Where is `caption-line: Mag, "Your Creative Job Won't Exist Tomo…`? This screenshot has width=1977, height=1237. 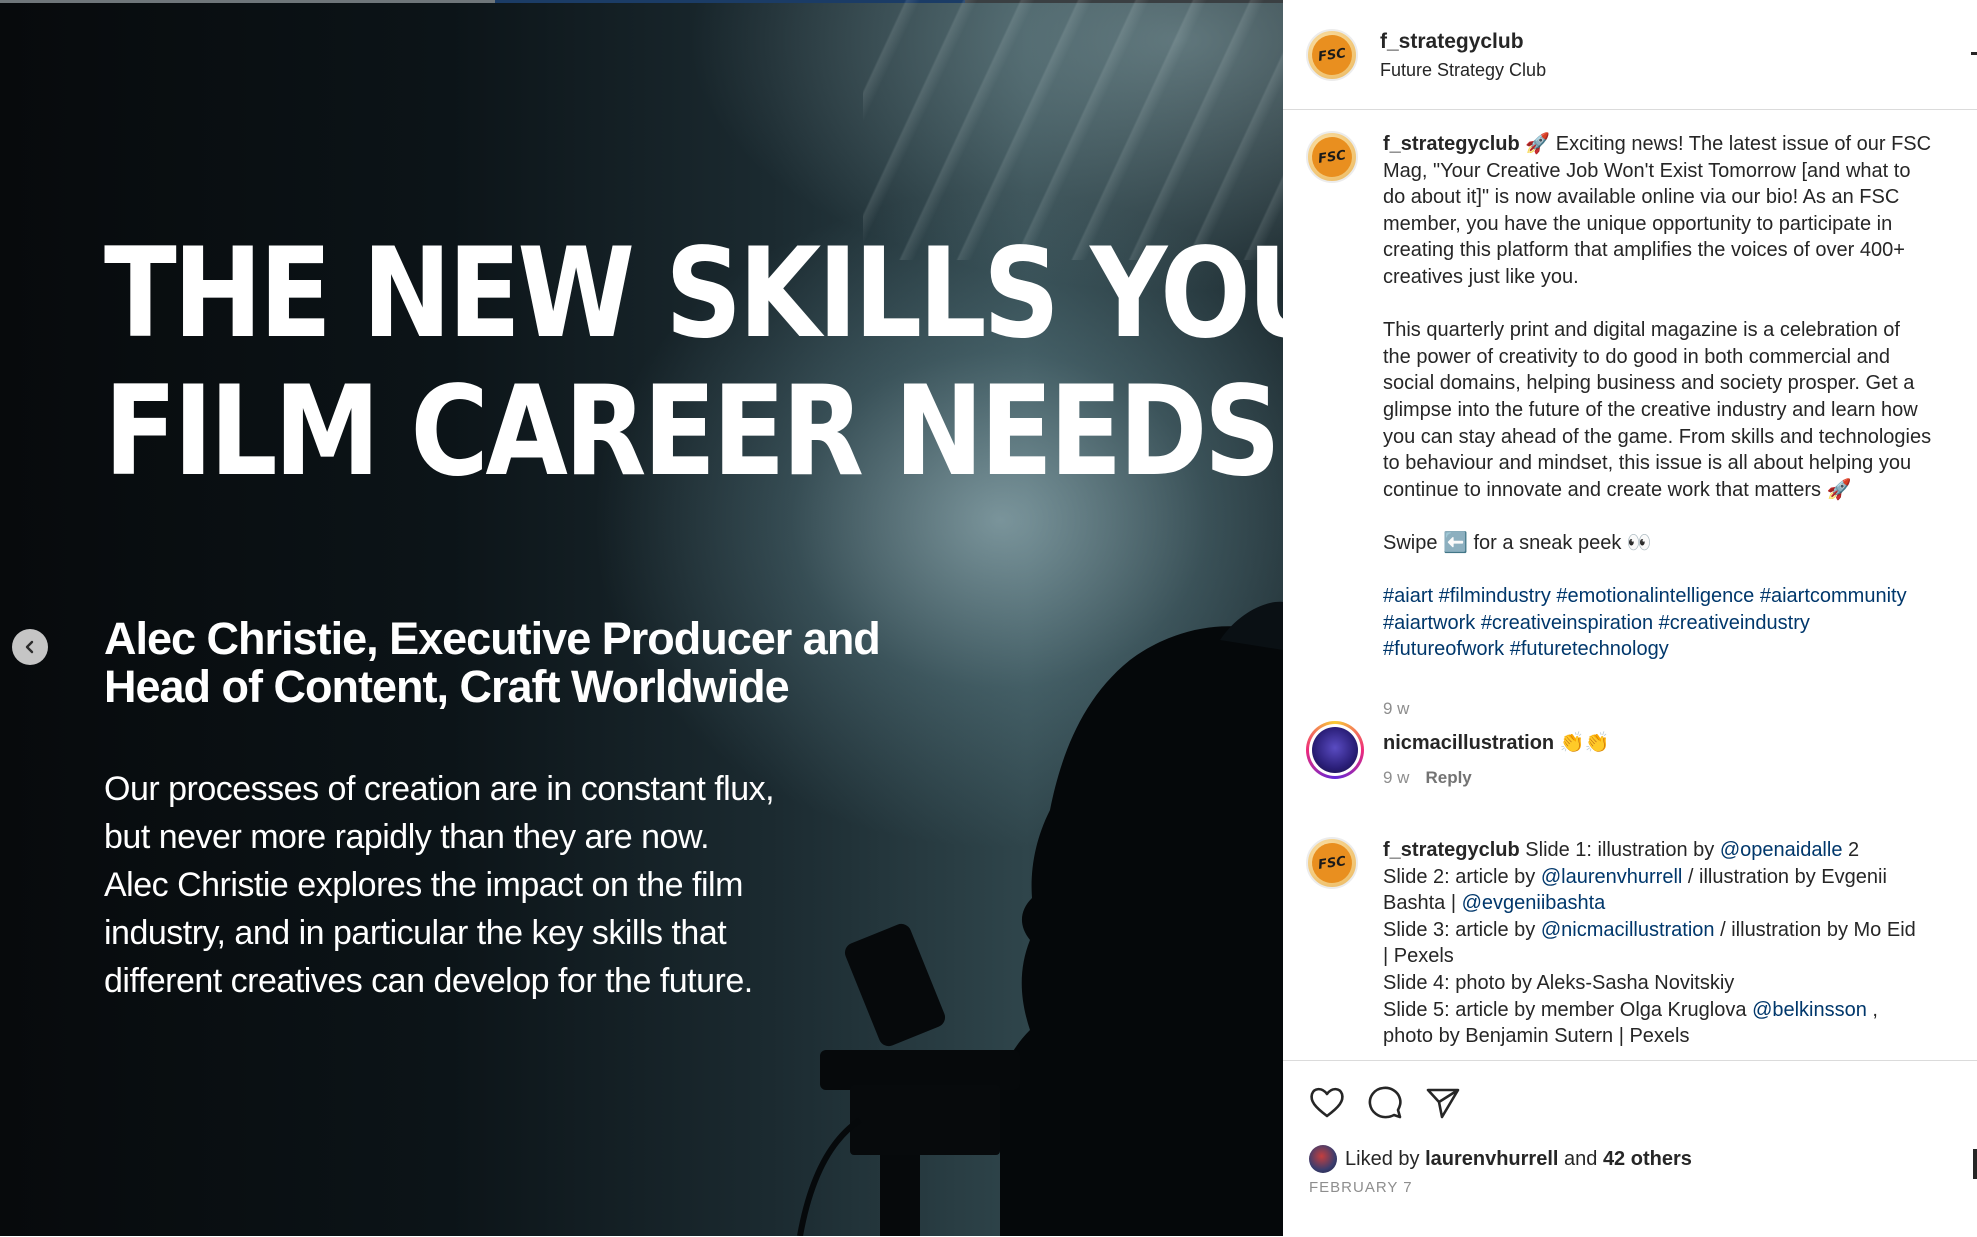 caption-line: Mag, "Your Creative Job Won't Exist Tomo… is located at coordinates (1647, 170).